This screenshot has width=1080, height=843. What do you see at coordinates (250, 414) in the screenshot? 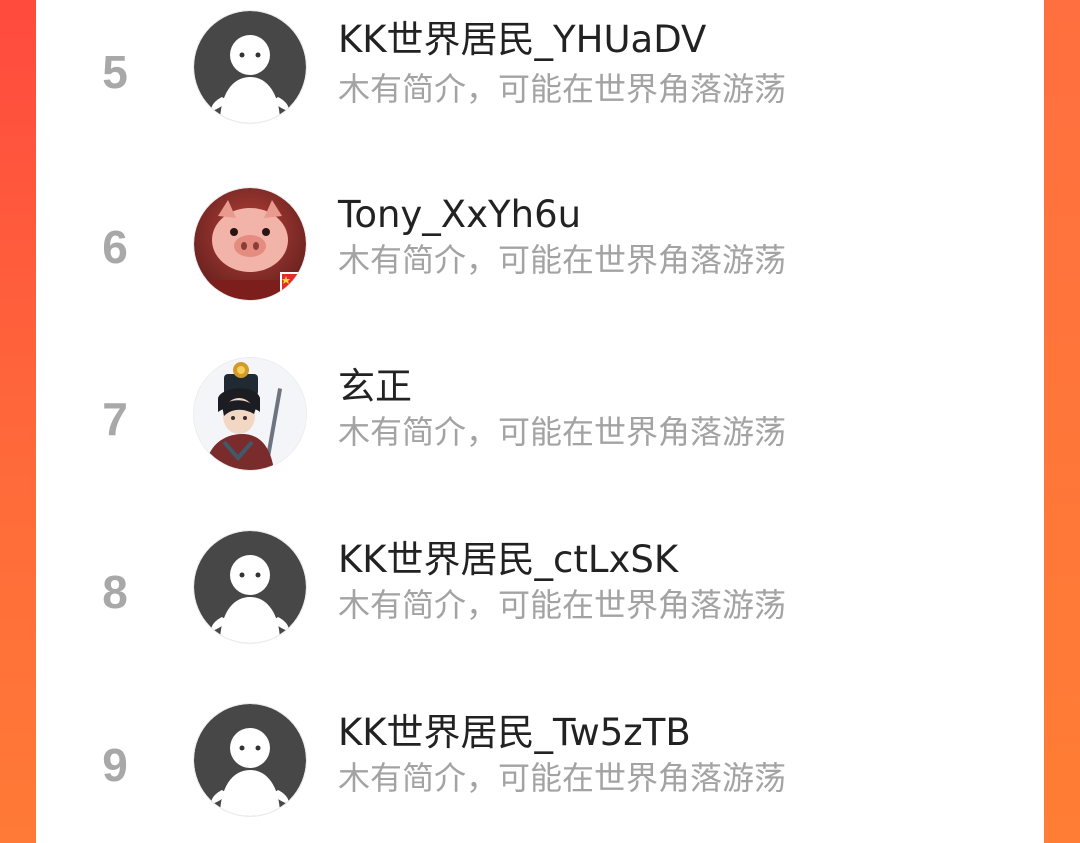
I see `character-avatar-icon` at bounding box center [250, 414].